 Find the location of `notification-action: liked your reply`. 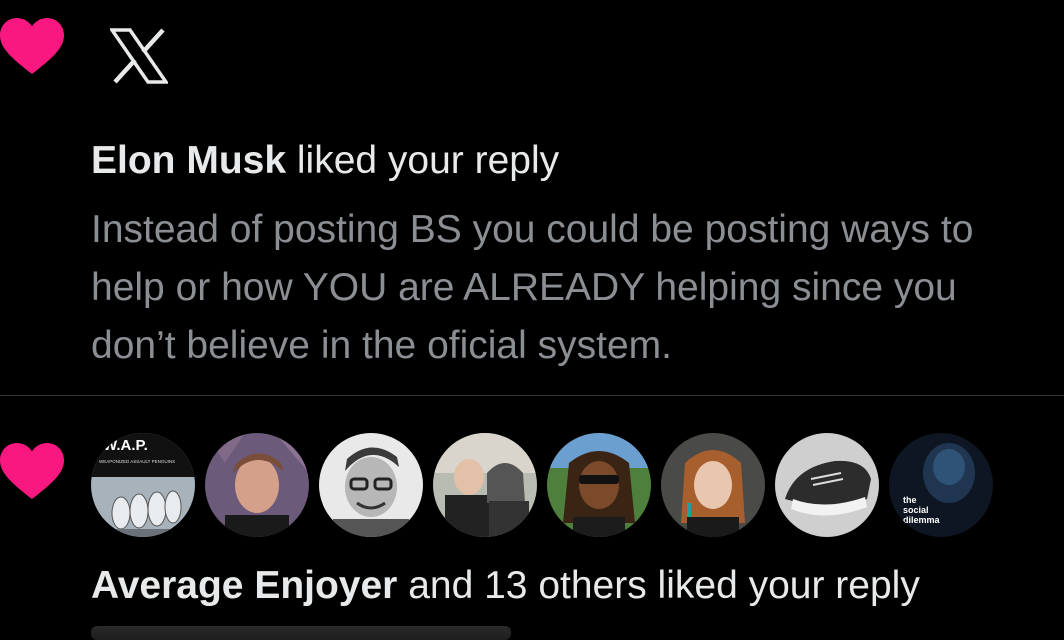

notification-action: liked your reply is located at coordinates (423, 160).